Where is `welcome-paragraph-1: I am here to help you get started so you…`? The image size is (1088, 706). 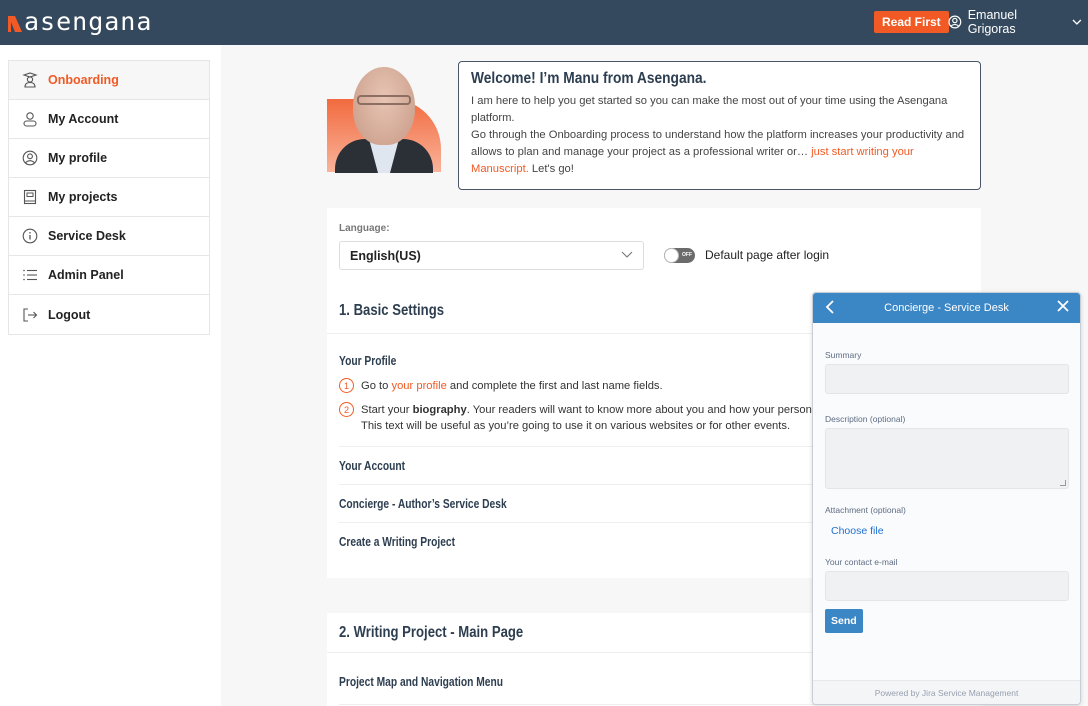
welcome-paragraph-1: I am here to help you get started so you… is located at coordinates (709, 109).